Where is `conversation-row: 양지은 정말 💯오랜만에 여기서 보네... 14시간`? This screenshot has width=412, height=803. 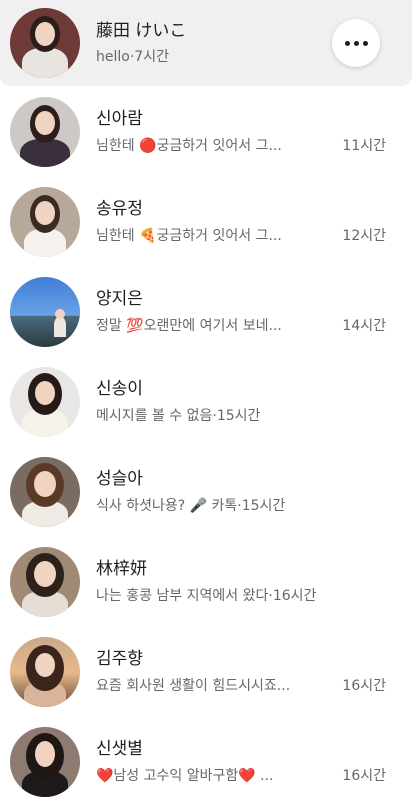 conversation-row: 양지은 정말 💯오랜만에 여기서 보네... 14시간 is located at coordinates (206, 312).